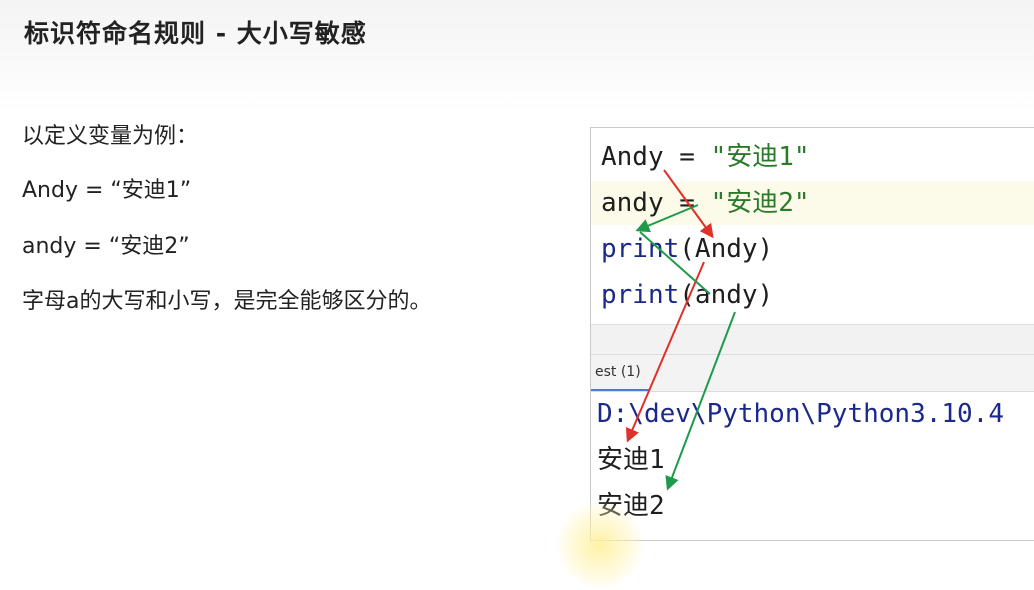 The width and height of the screenshot is (1034, 590). I want to click on red-arrow-andy-to-print, so click(688, 204).